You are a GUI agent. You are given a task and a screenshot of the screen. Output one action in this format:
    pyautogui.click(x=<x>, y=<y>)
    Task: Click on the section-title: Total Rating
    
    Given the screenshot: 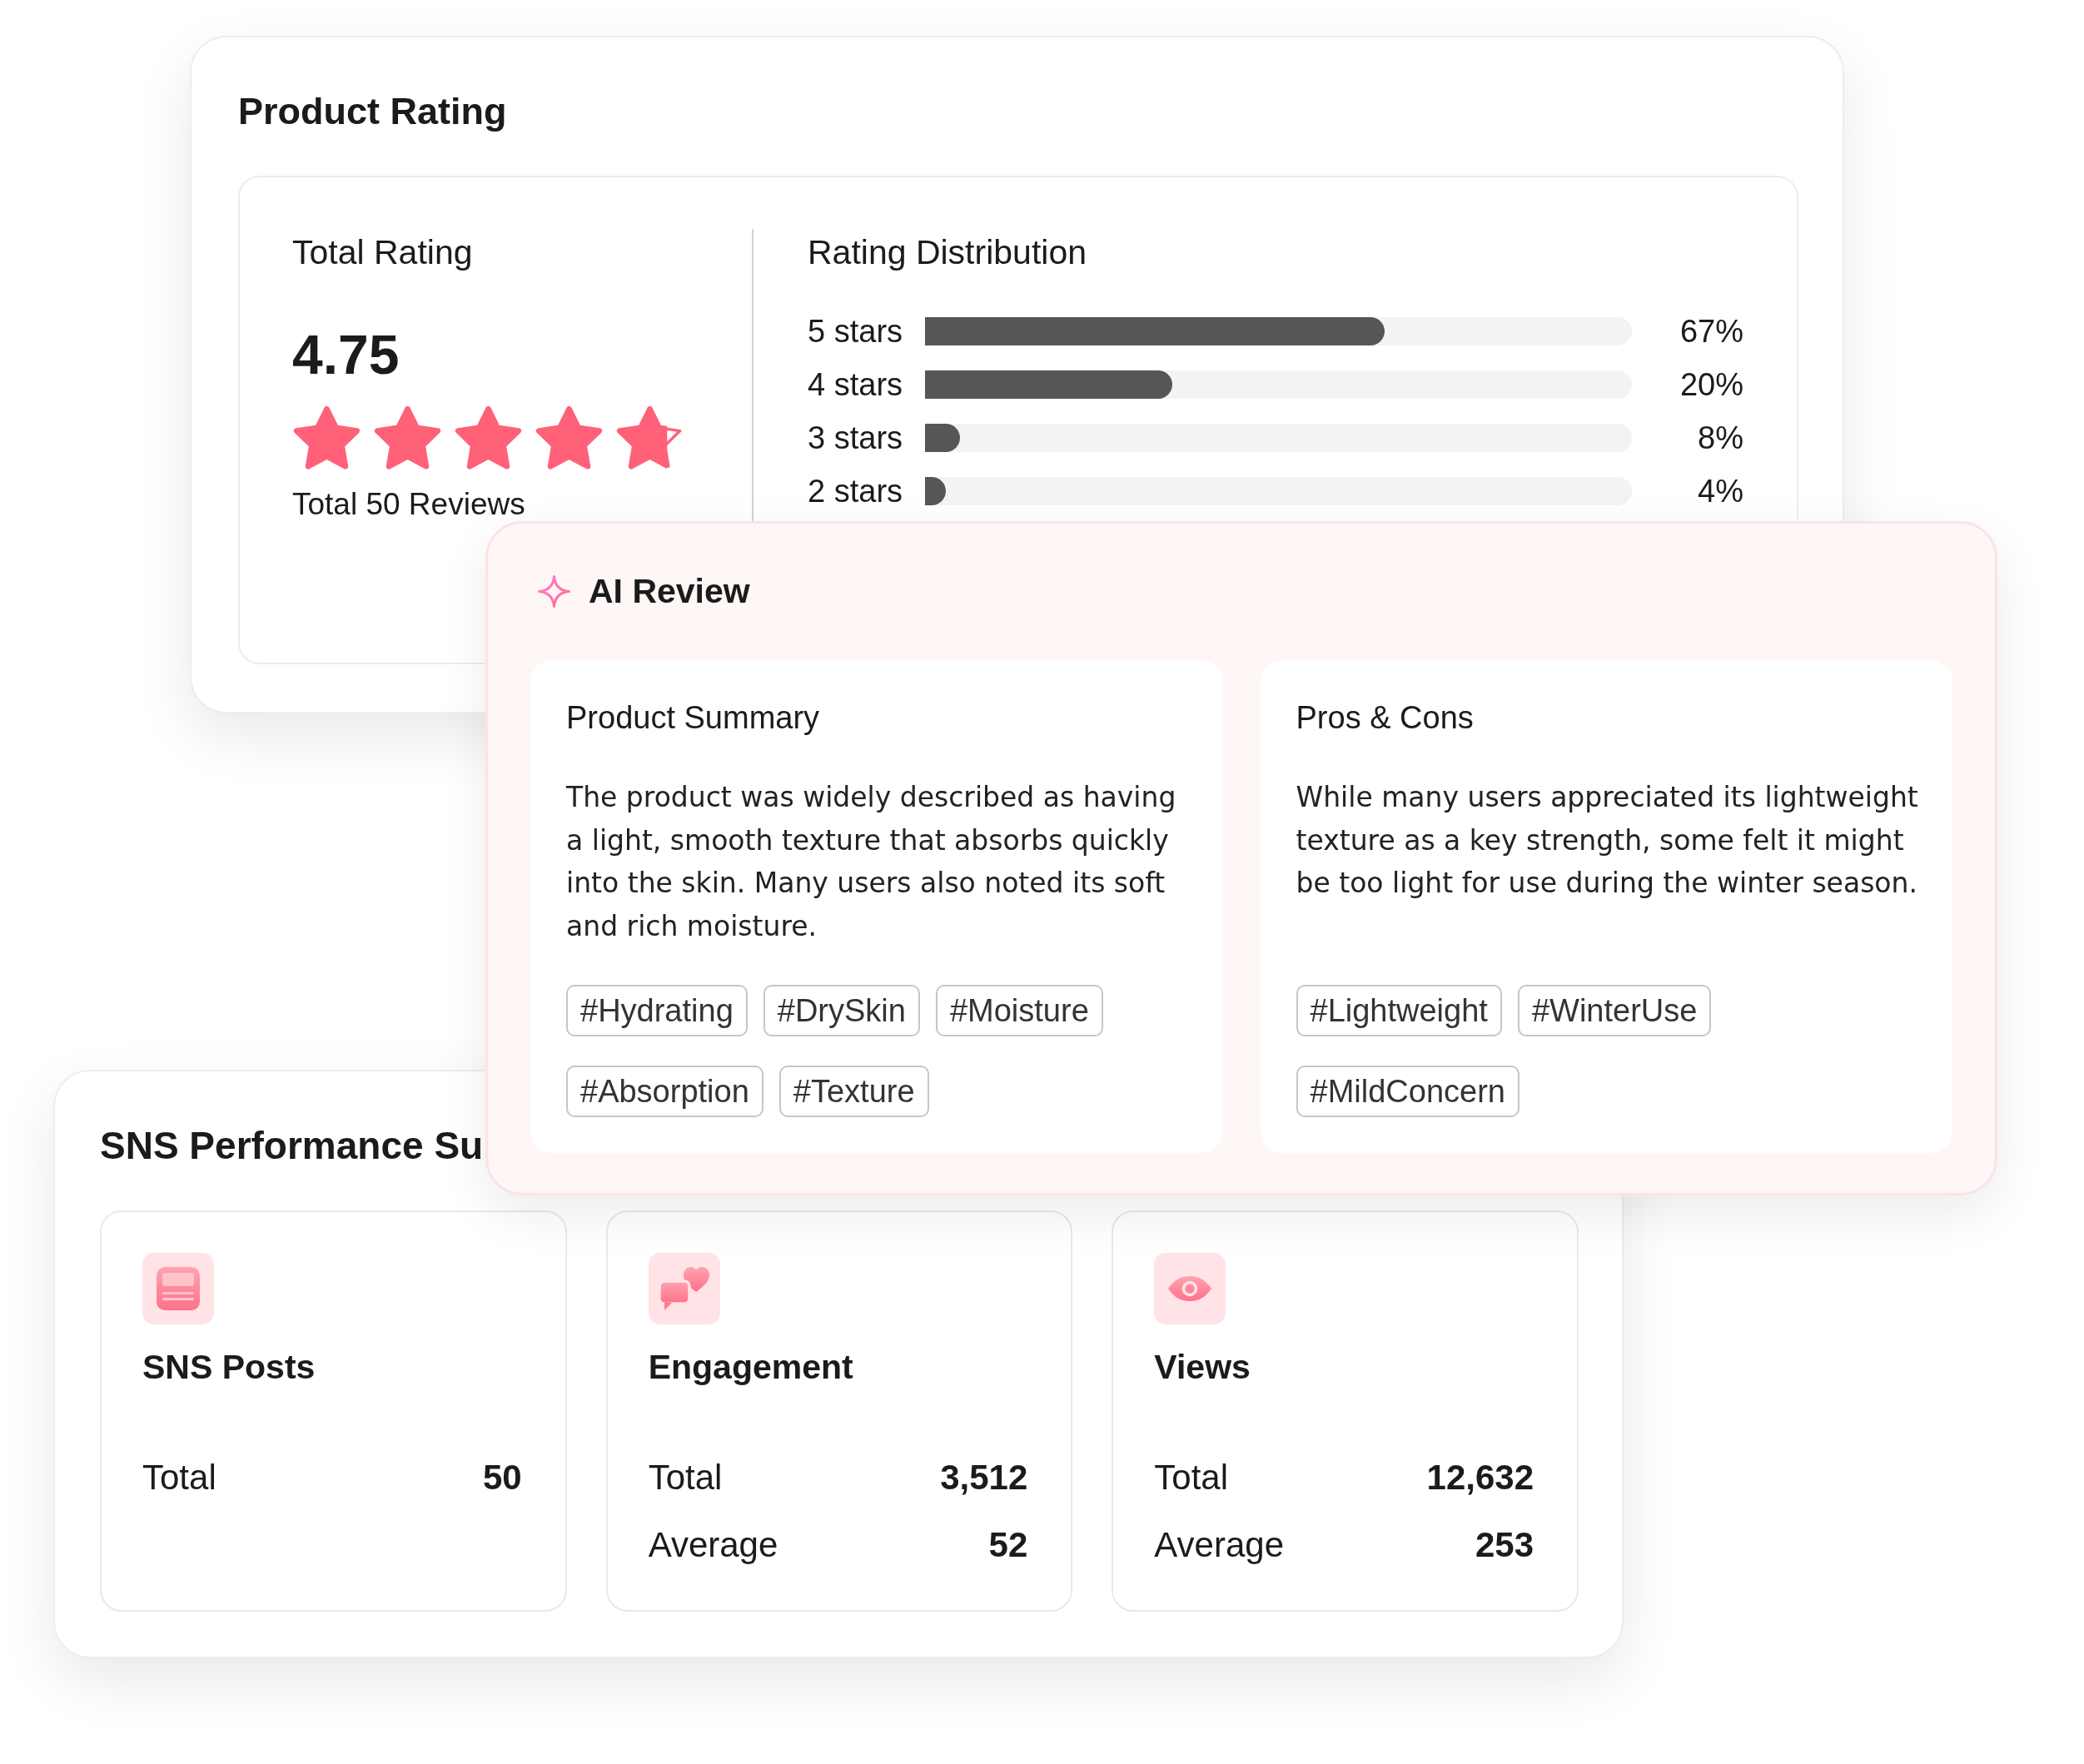 What is the action you would take?
    pyautogui.click(x=382, y=253)
    